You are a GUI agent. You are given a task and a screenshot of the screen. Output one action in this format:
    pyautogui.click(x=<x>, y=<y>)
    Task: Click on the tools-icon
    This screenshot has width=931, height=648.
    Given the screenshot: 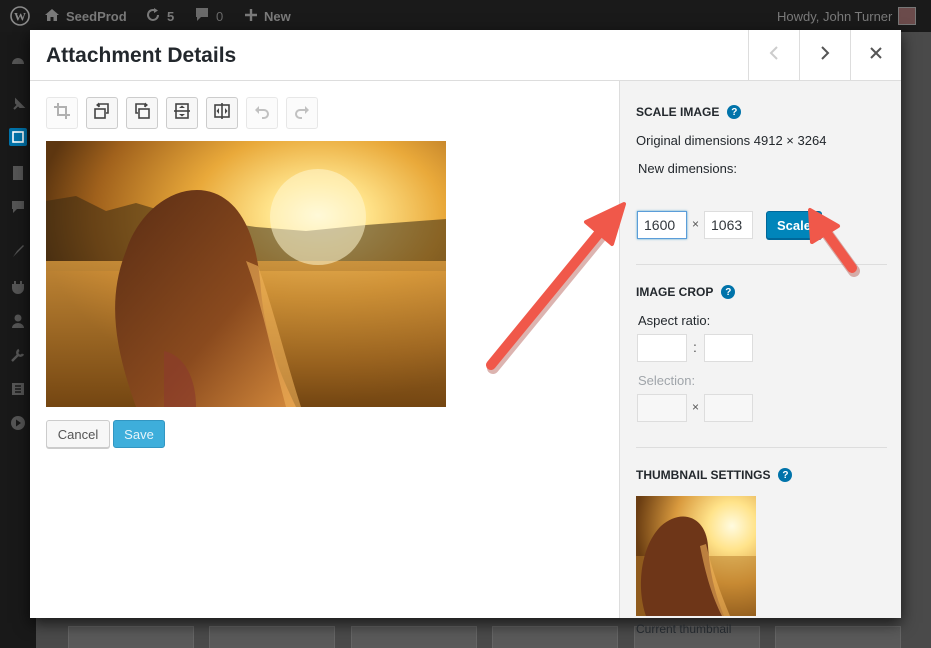 What is the action you would take?
    pyautogui.click(x=18, y=355)
    